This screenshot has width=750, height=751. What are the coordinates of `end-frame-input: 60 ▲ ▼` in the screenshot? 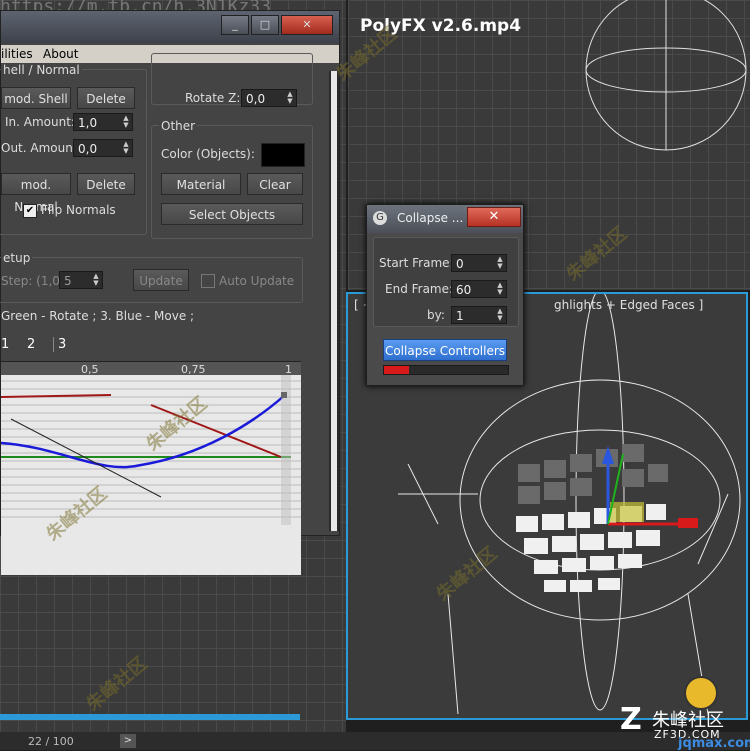 It's located at (479, 289).